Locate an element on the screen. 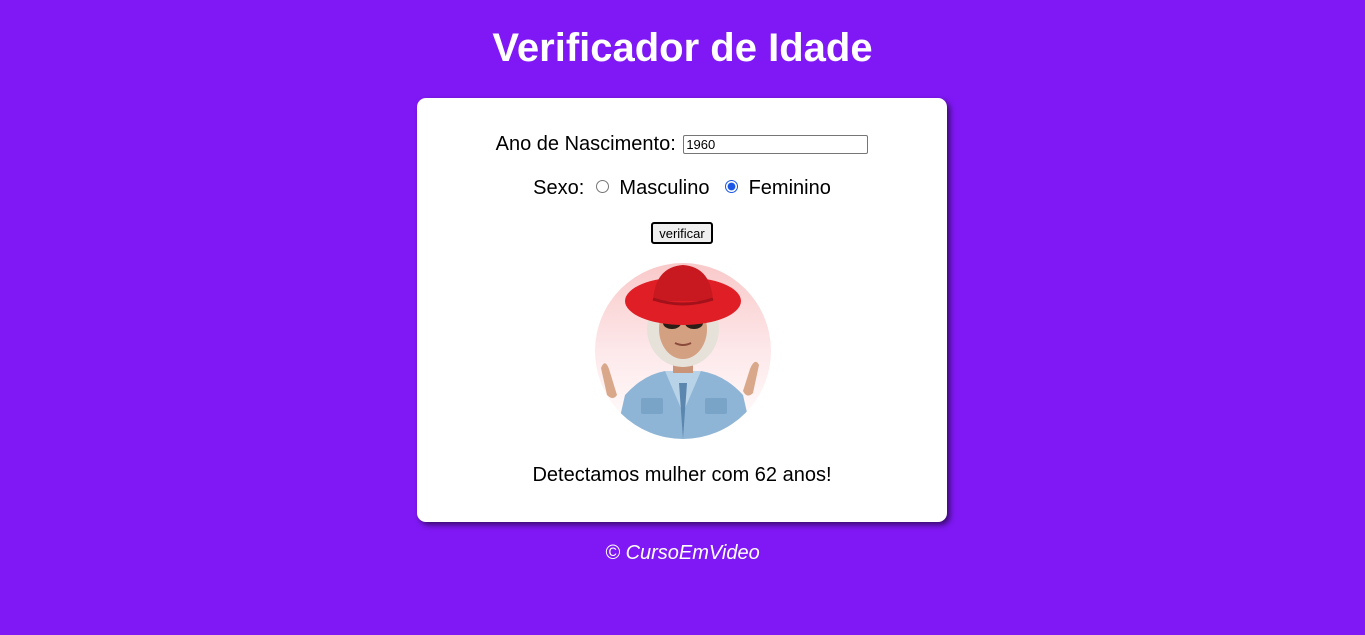 The image size is (1365, 635). footer-copyright: © CursoEmVideo is located at coordinates (682, 553).